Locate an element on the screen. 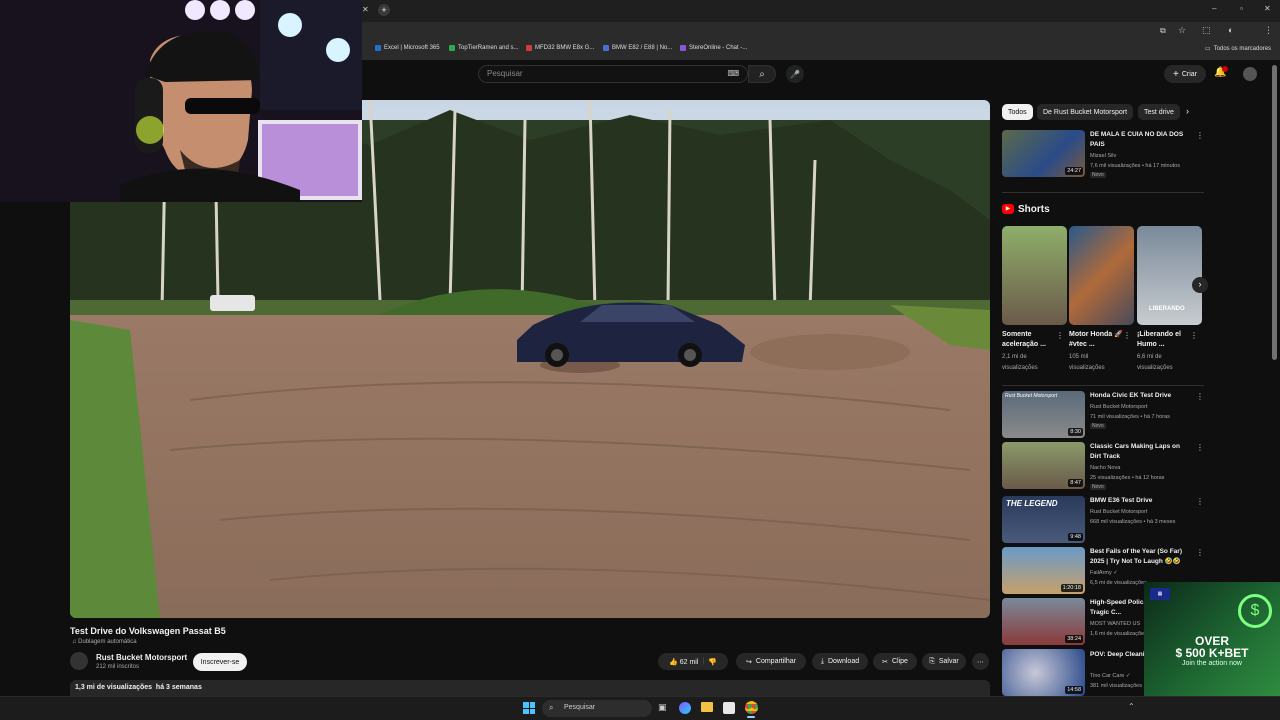 This screenshot has height=720, width=1280. video-thumbnail: 8:47 is located at coordinates (1043, 465).